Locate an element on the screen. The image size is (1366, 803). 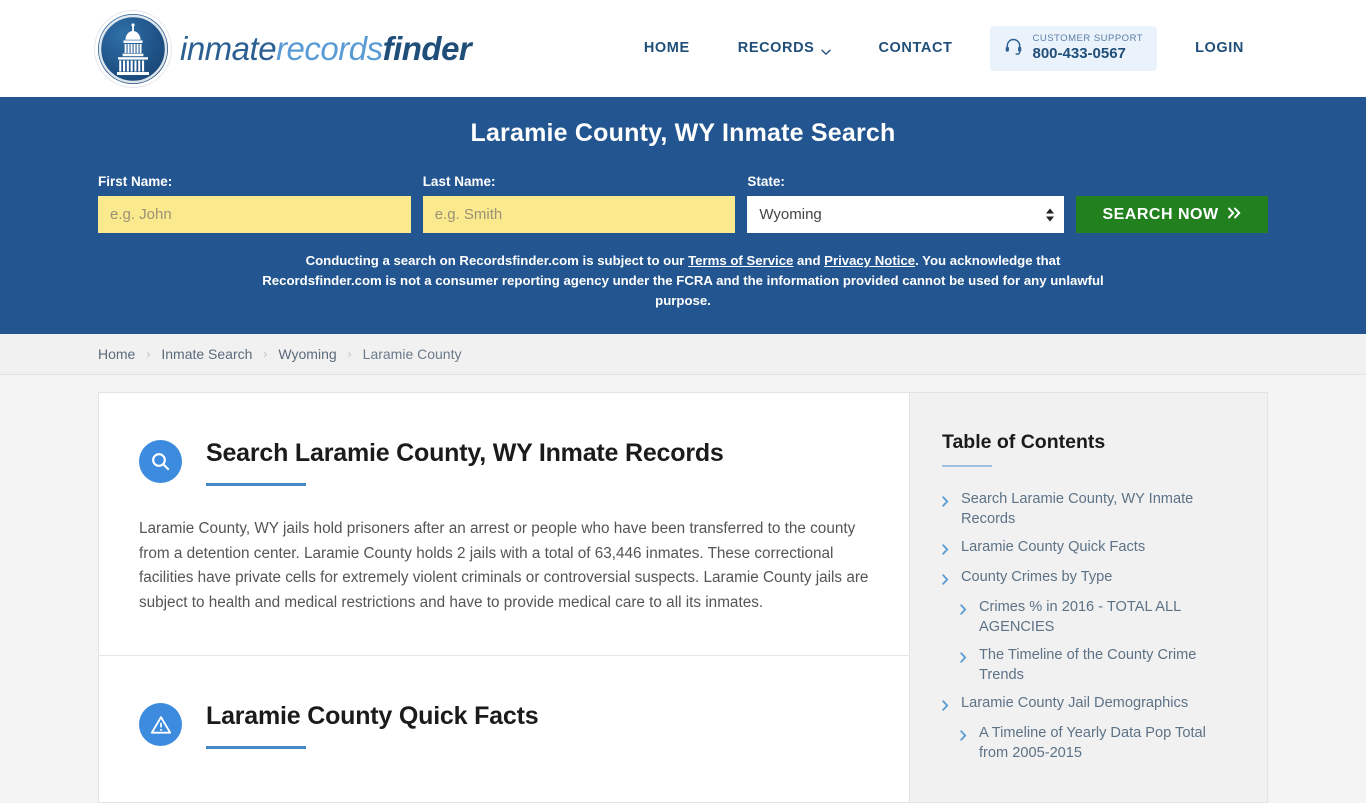
nav-contact: CONTACT is located at coordinates (915, 48).